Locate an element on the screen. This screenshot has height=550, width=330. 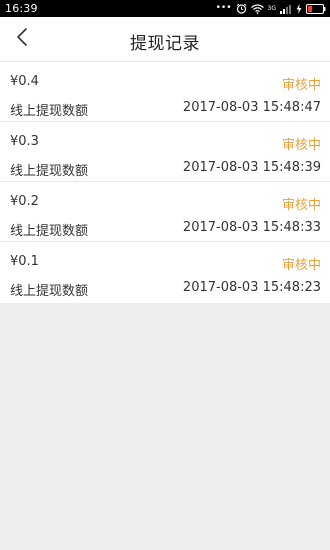
wifi-icon is located at coordinates (257, 8).